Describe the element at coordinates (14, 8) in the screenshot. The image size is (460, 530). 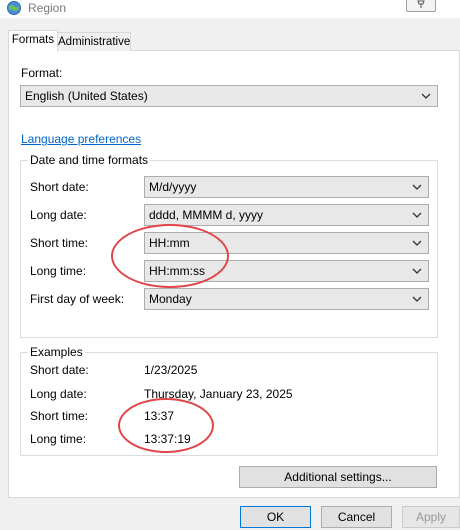
I see `globe-icon` at that location.